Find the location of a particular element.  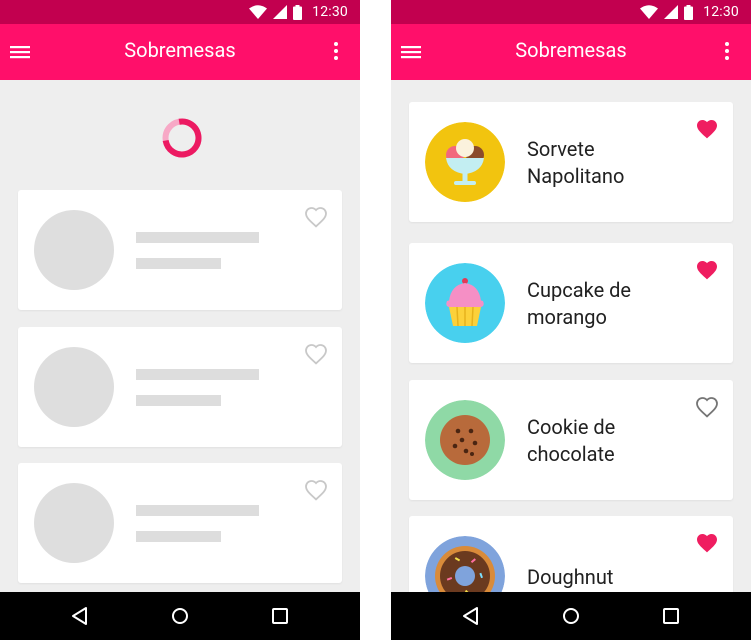

dessert-card: Sorvete Napolitano is located at coordinates (571, 162).